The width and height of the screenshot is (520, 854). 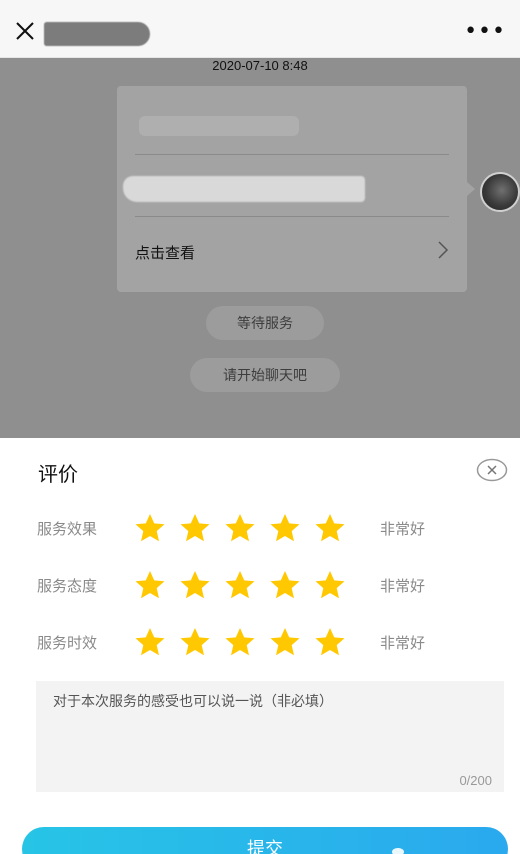 What do you see at coordinates (67, 529) in the screenshot?
I see `rating-label: 服务效果` at bounding box center [67, 529].